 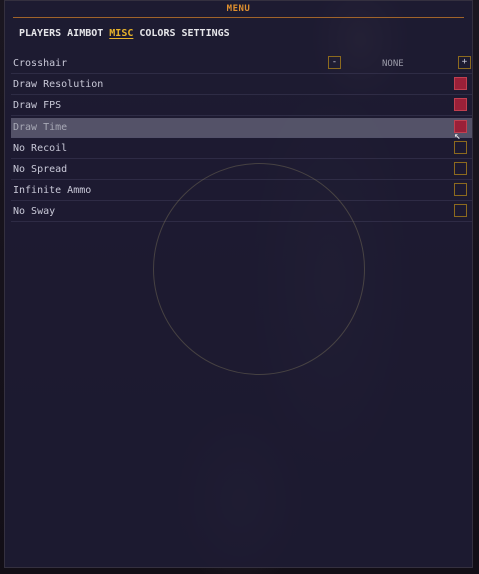 What do you see at coordinates (85, 34) in the screenshot?
I see `tab-aimbot: AIMBOT` at bounding box center [85, 34].